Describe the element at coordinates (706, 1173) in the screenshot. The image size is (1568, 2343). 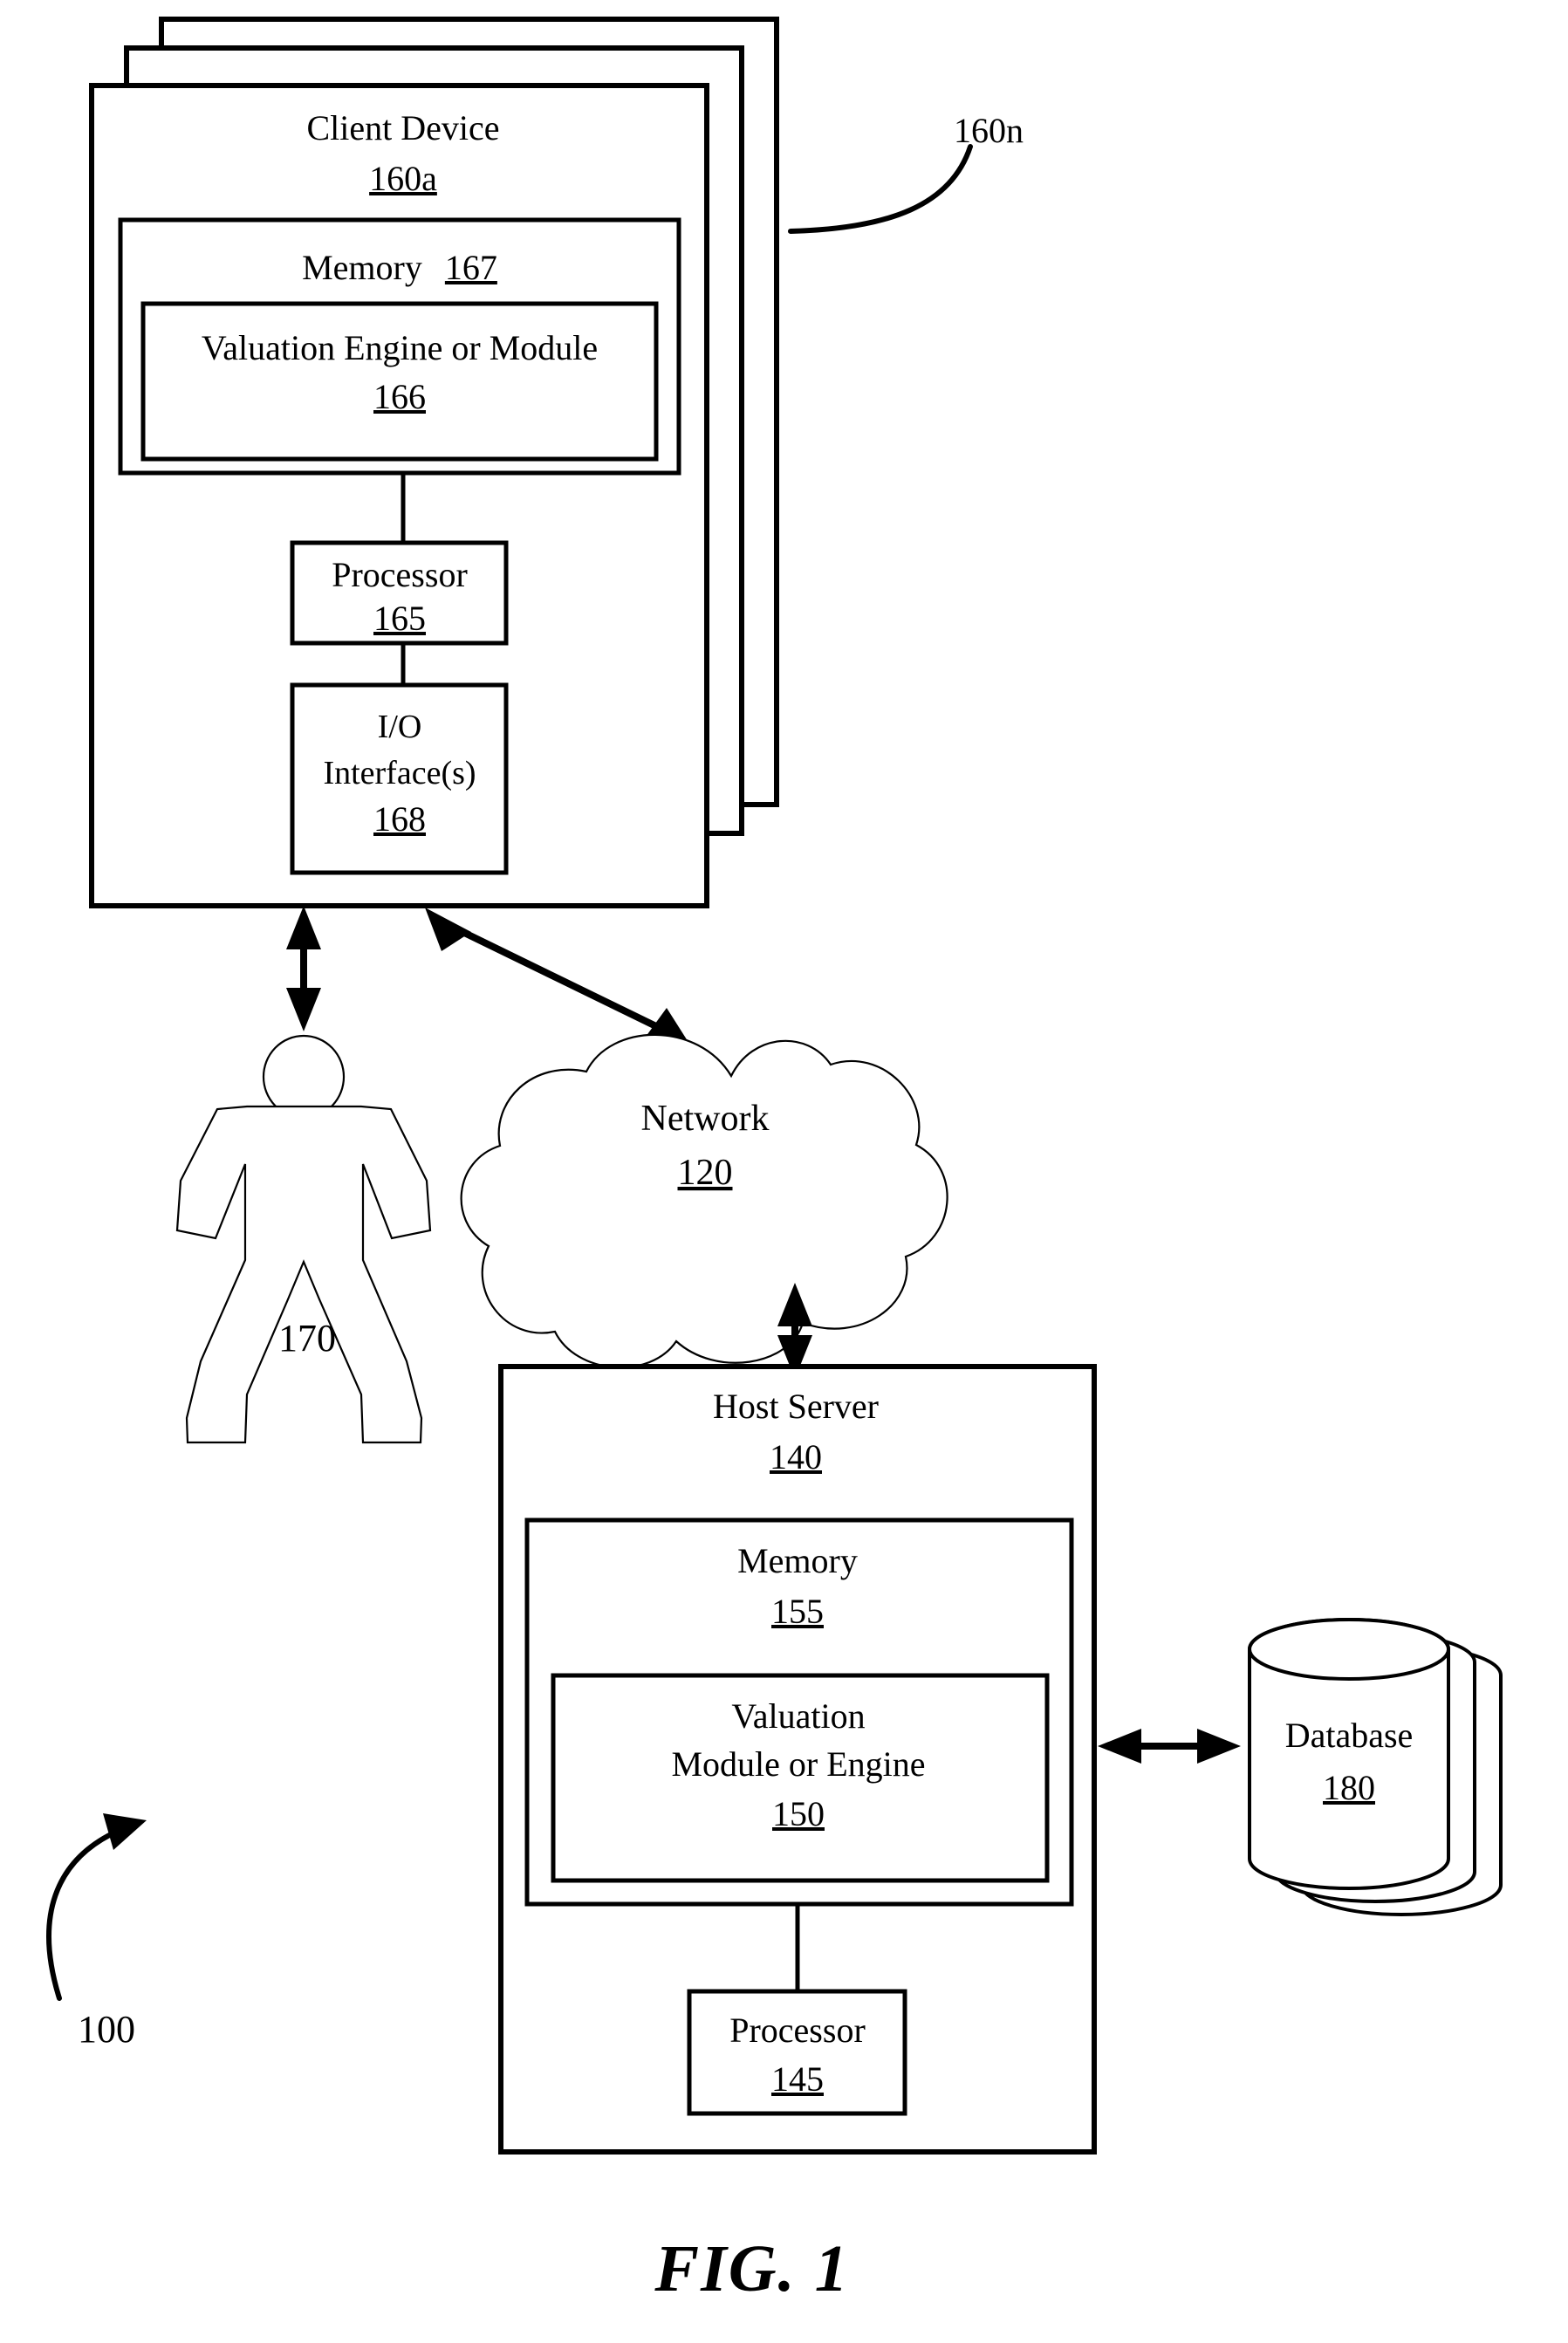
I see `network-ref: 120` at that location.